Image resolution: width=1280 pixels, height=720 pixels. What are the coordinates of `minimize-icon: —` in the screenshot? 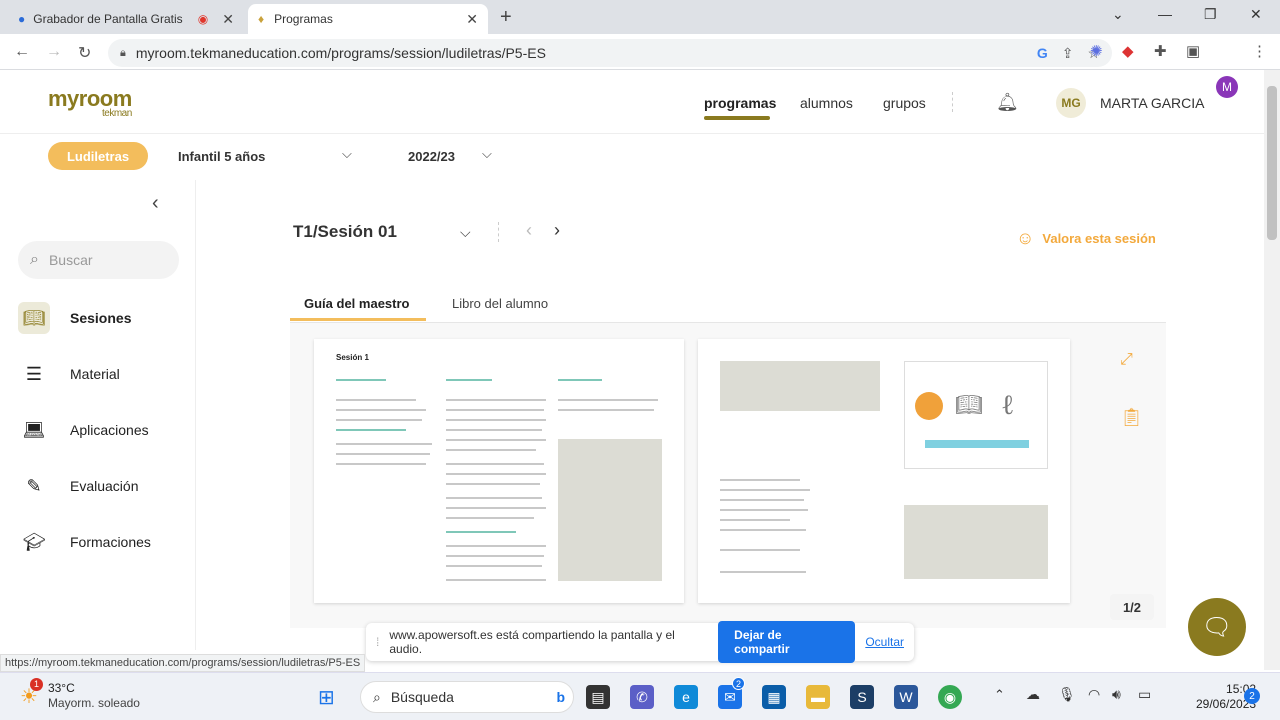 It's located at (1165, 14).